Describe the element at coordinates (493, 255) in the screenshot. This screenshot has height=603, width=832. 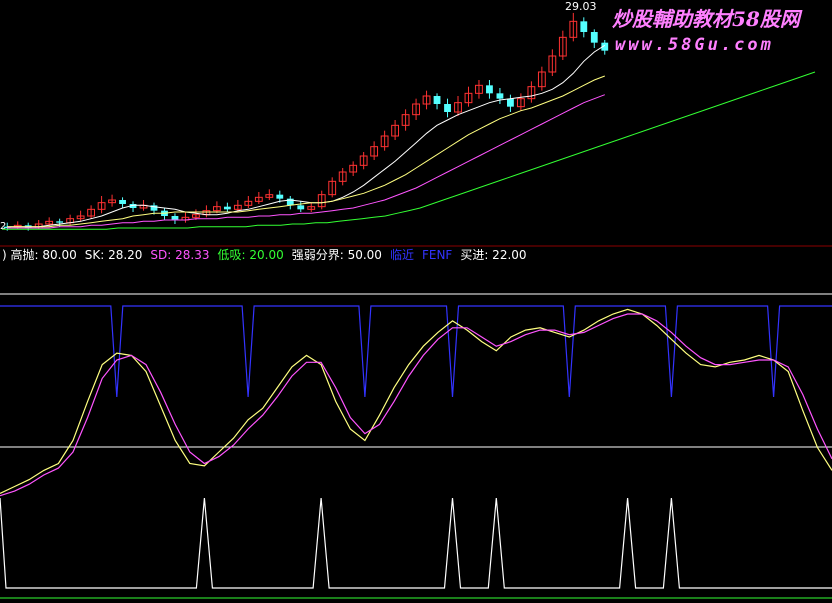
I see `legend-item: 买进: 22.00` at that location.